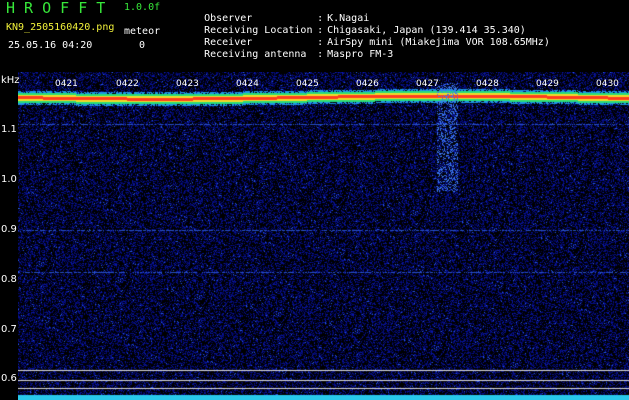 The width and height of the screenshot is (629, 400). What do you see at coordinates (9, 229) in the screenshot?
I see `y-tick-label: 0.9` at bounding box center [9, 229].